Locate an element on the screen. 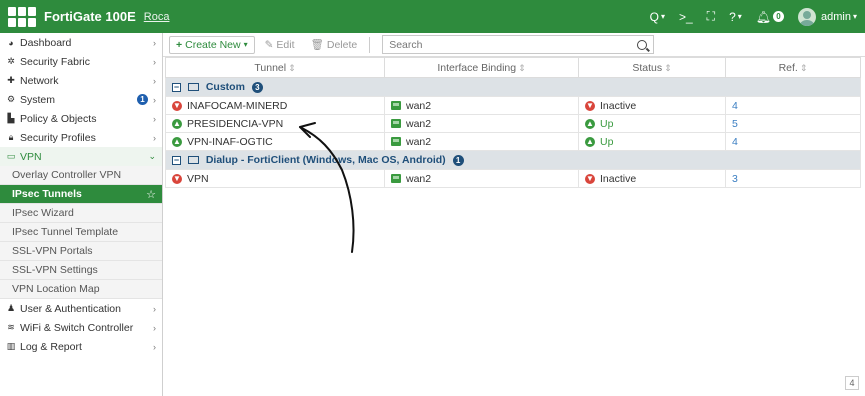 The image size is (865, 396). column-header-interface-binding: Interface Binding ⇕ is located at coordinates (481, 67).